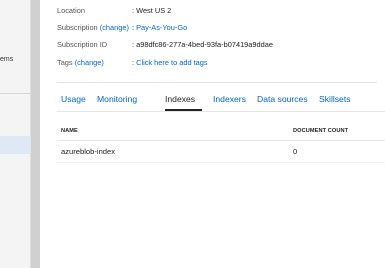 The image size is (385, 268). Describe the element at coordinates (65, 62) in the screenshot. I see `tags-label: Tags` at that location.